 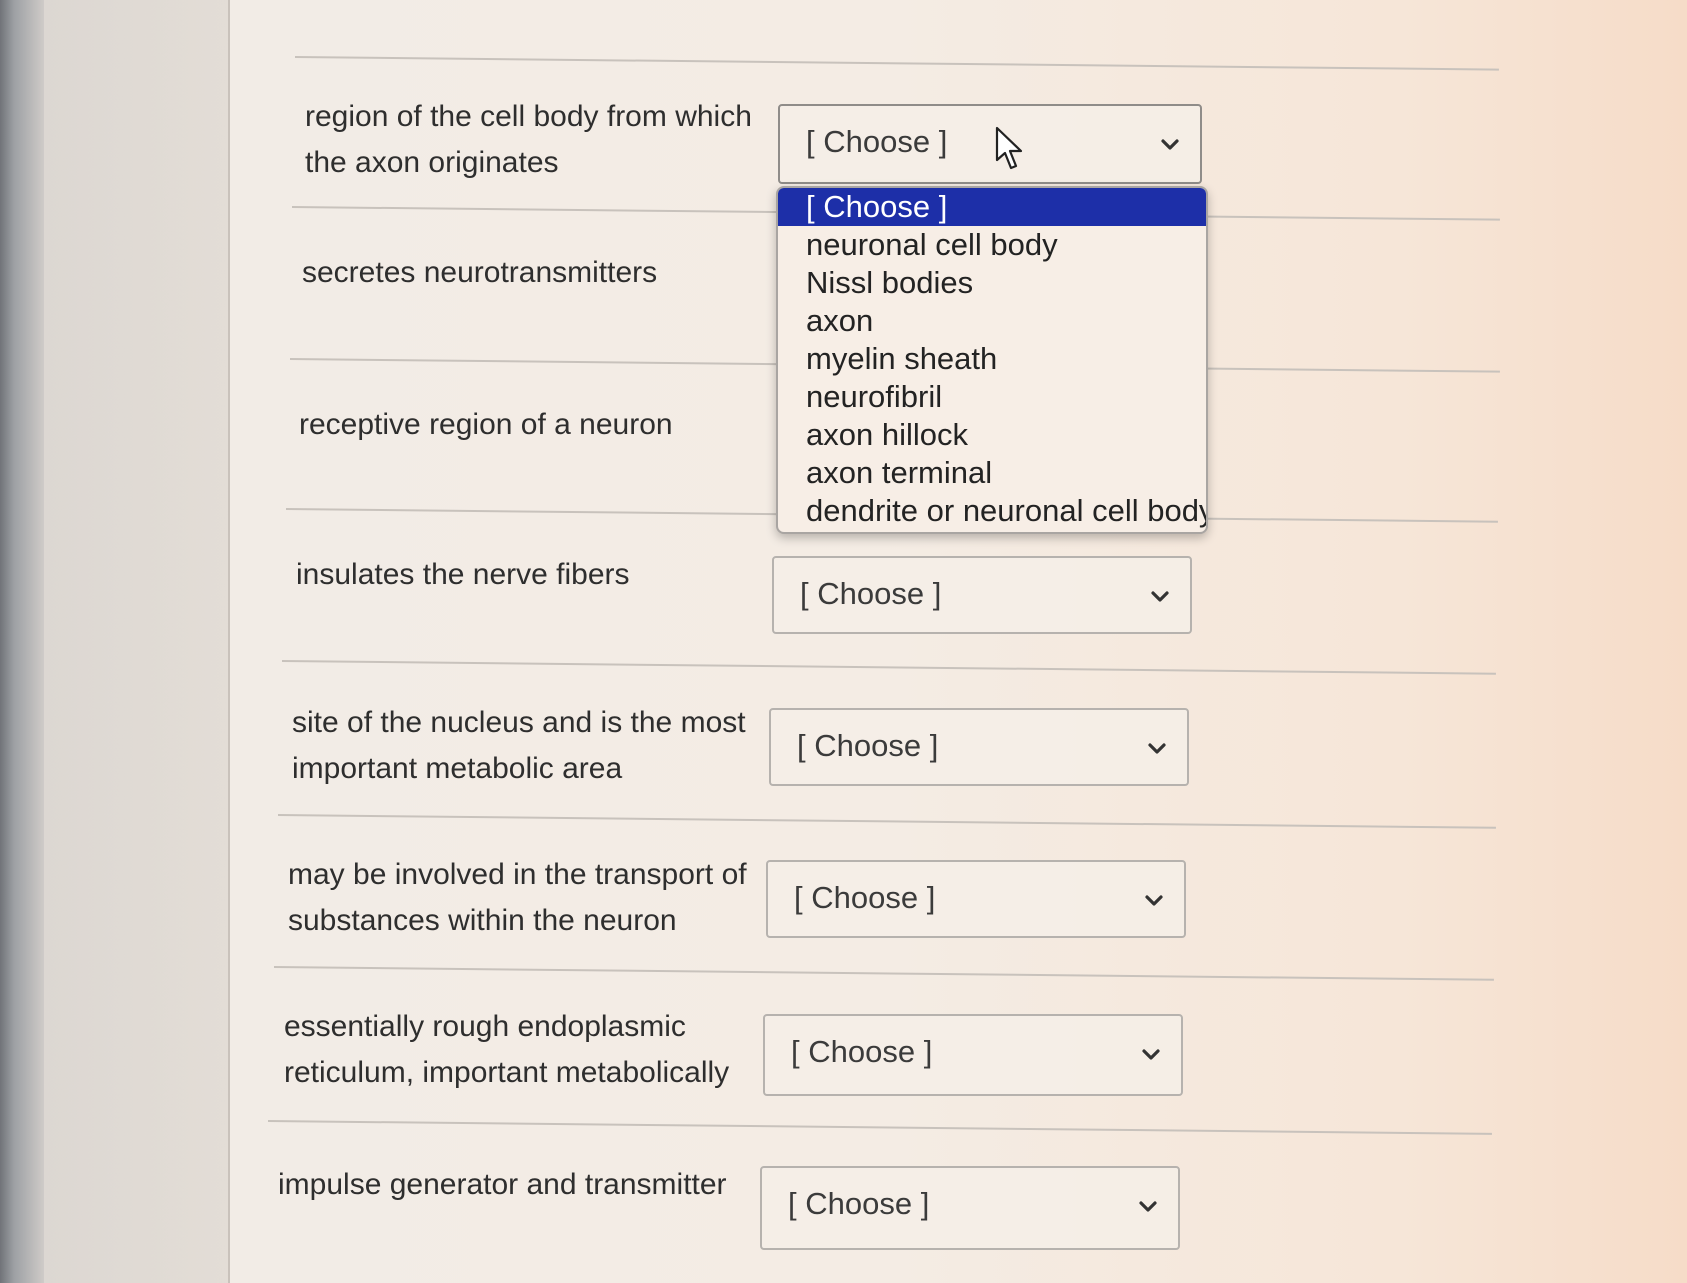 What do you see at coordinates (463, 574) in the screenshot?
I see `prompt-line: insulates the nerve fibers` at bounding box center [463, 574].